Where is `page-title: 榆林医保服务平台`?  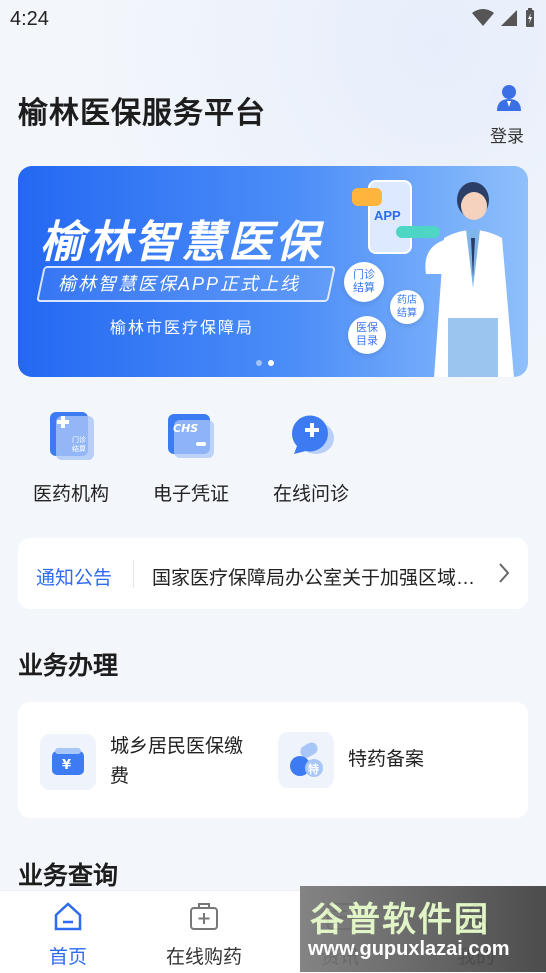 page-title: 榆林医保服务平台 is located at coordinates (142, 113).